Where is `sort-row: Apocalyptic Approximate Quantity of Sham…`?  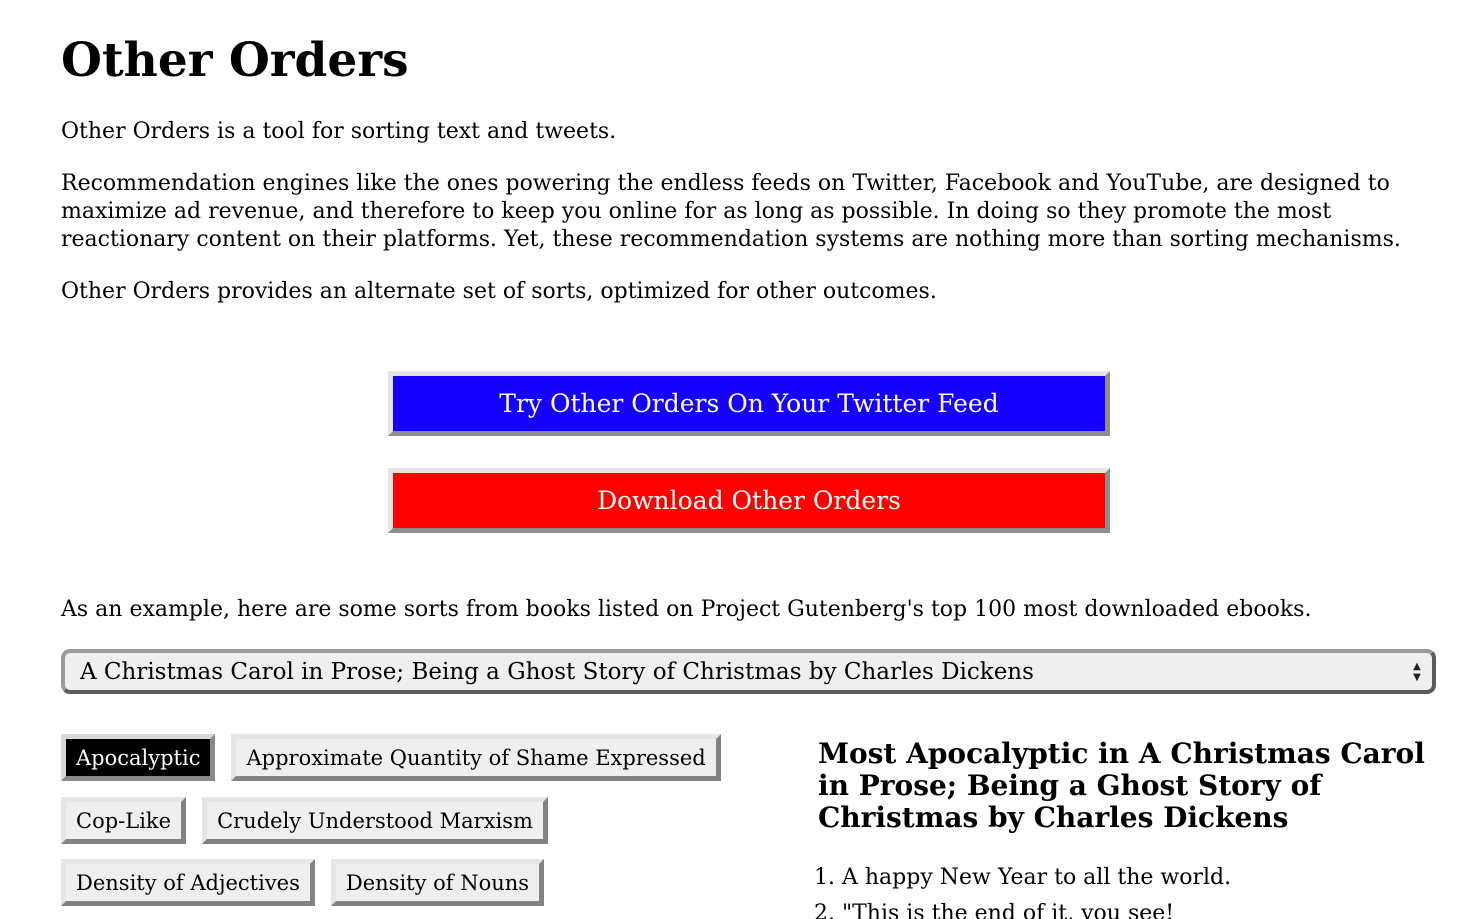
sort-row: Apocalyptic Approximate Quantity of Sham… is located at coordinates (391, 757).